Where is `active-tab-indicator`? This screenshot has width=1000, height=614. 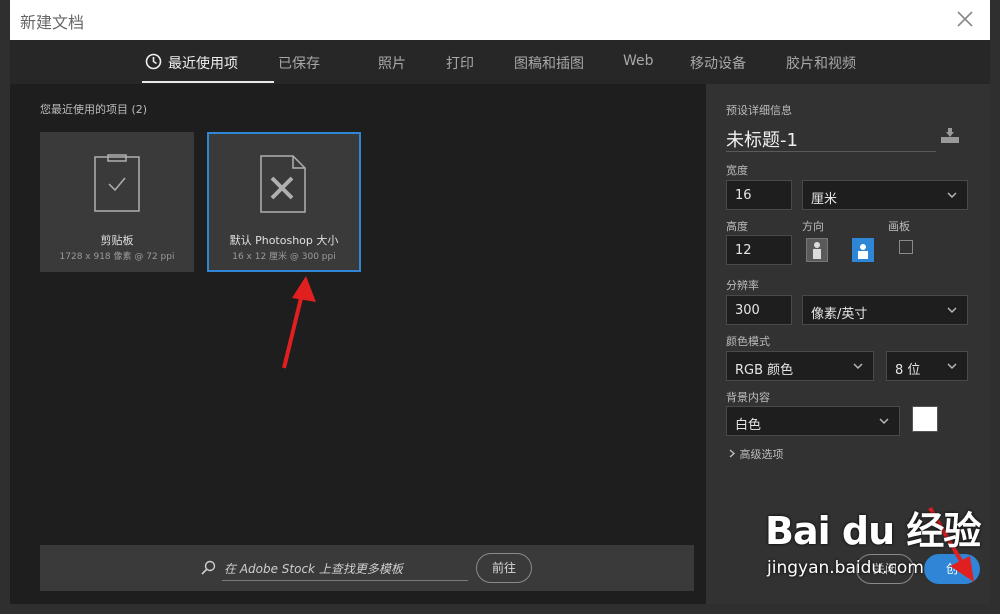
active-tab-indicator is located at coordinates (208, 82).